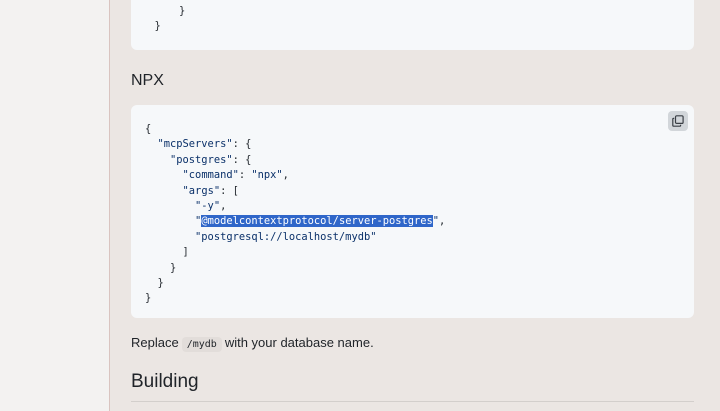 The width and height of the screenshot is (720, 411). Describe the element at coordinates (286, 236) in the screenshot. I see `code-line: "postgresql://localhost/mydb"` at that location.